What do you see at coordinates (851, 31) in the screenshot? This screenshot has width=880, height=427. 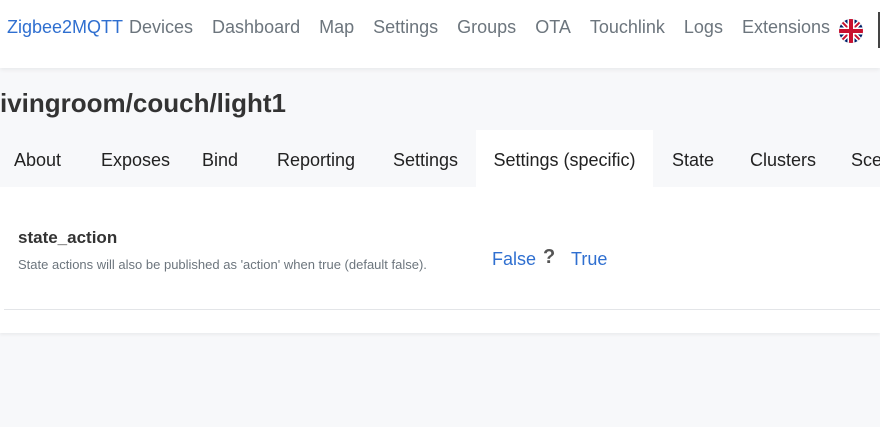 I see `uk-flag-icon` at bounding box center [851, 31].